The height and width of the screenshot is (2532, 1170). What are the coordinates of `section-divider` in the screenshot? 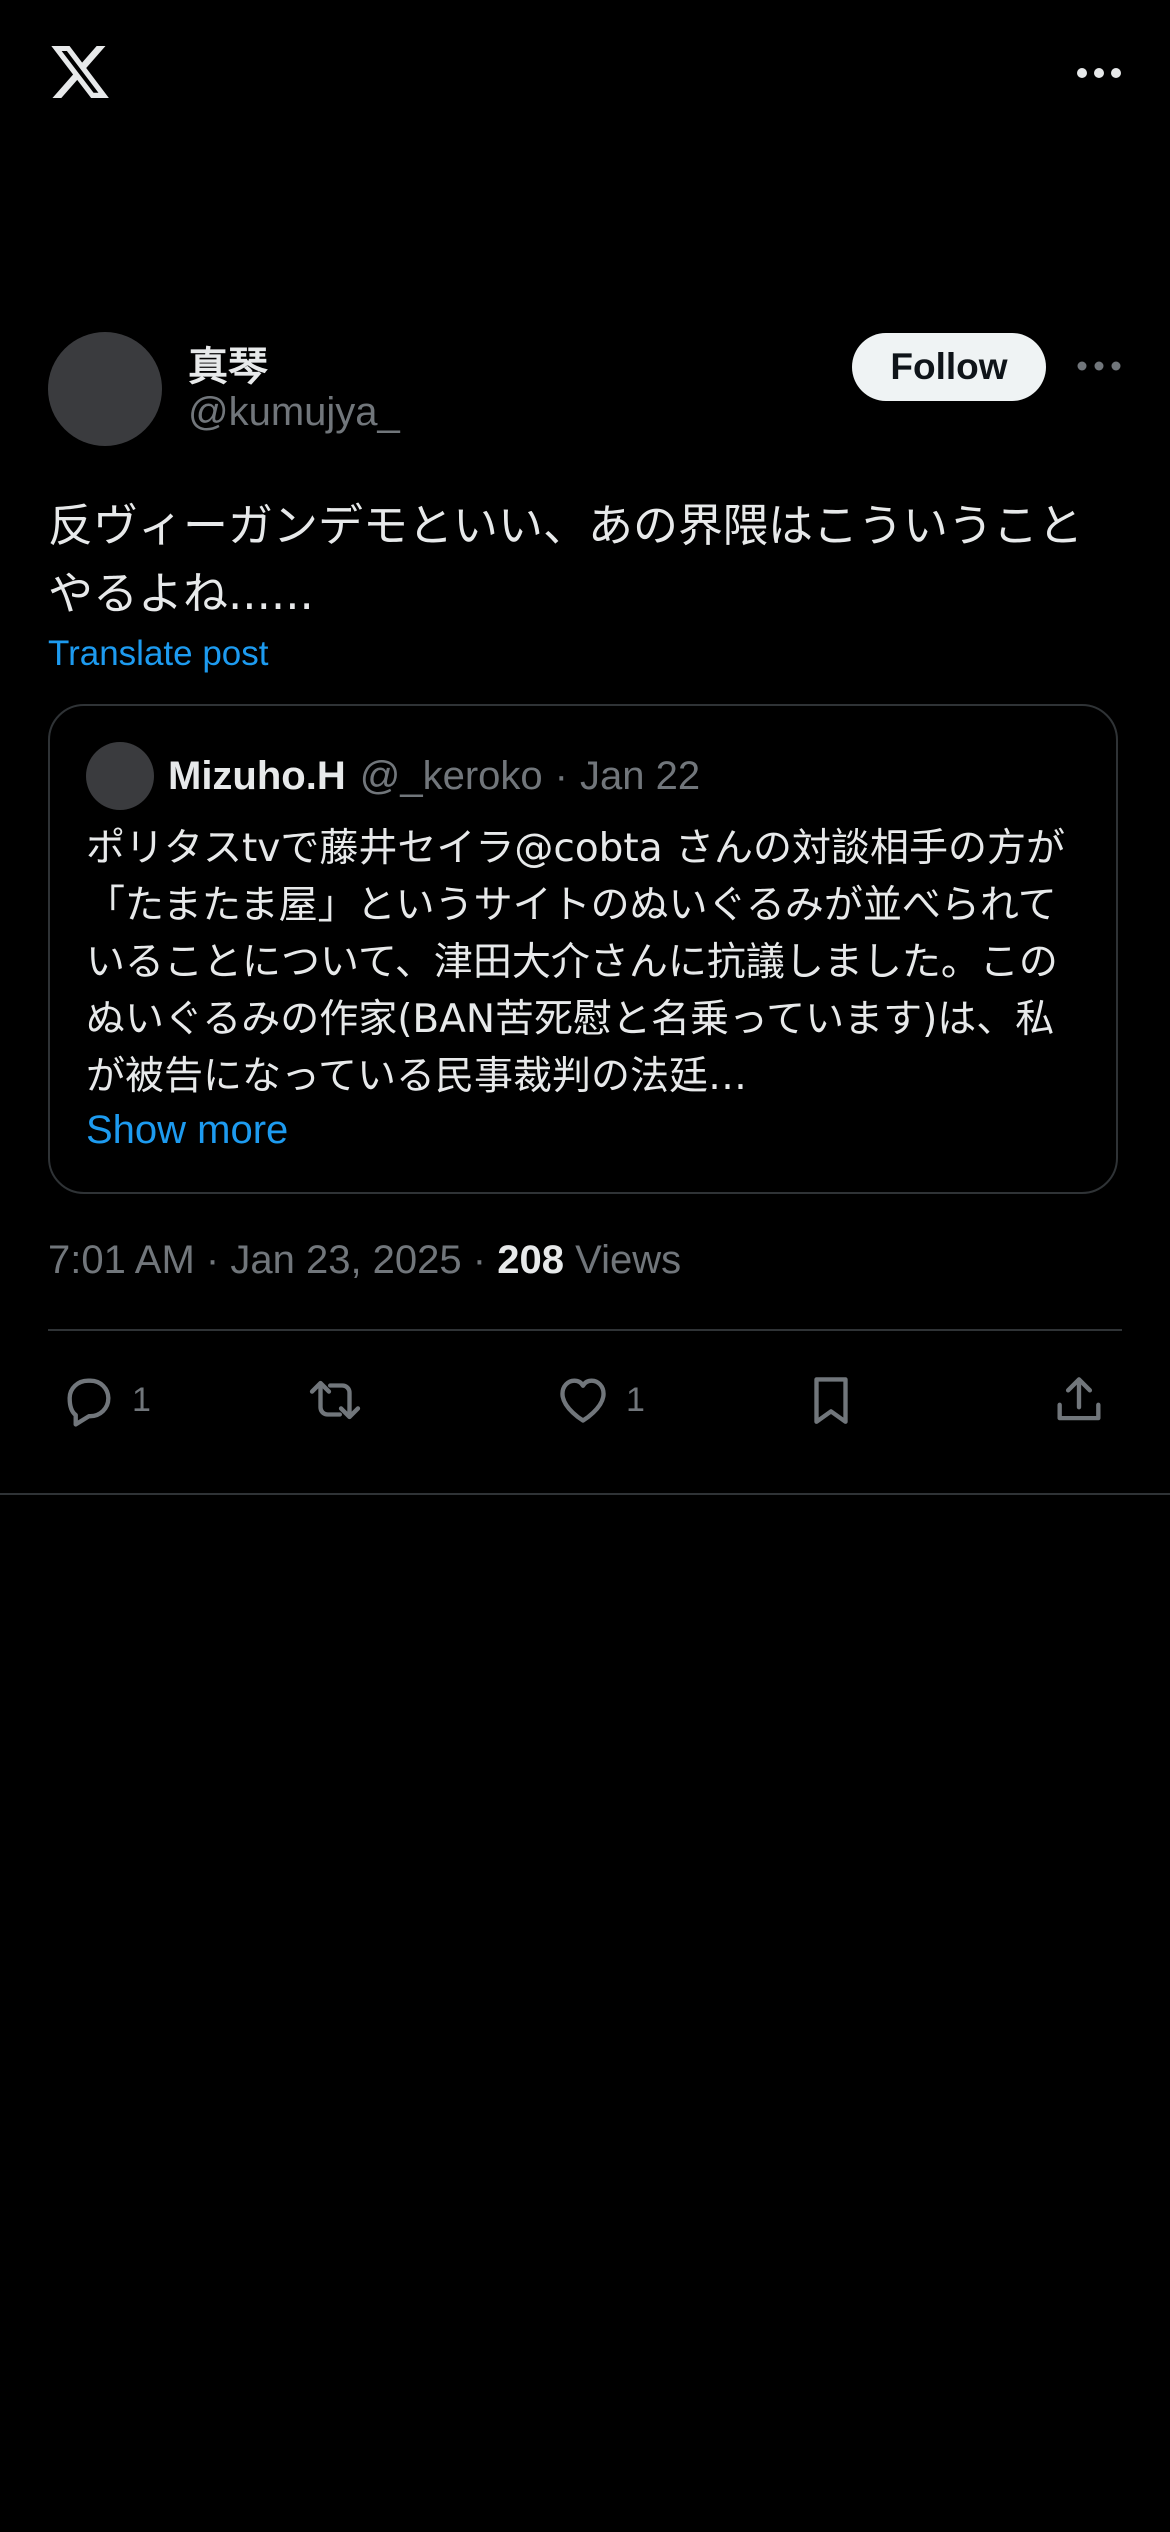 It's located at (585, 1494).